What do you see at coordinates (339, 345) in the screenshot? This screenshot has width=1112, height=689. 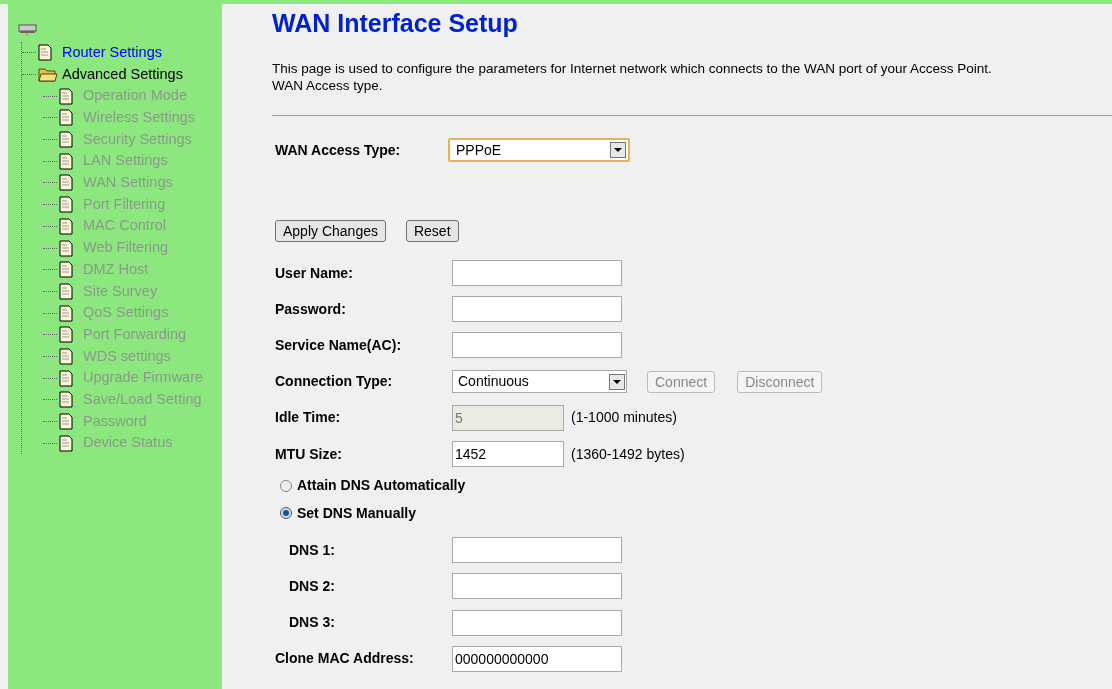 I see `field-label: Service Name(AC):` at bounding box center [339, 345].